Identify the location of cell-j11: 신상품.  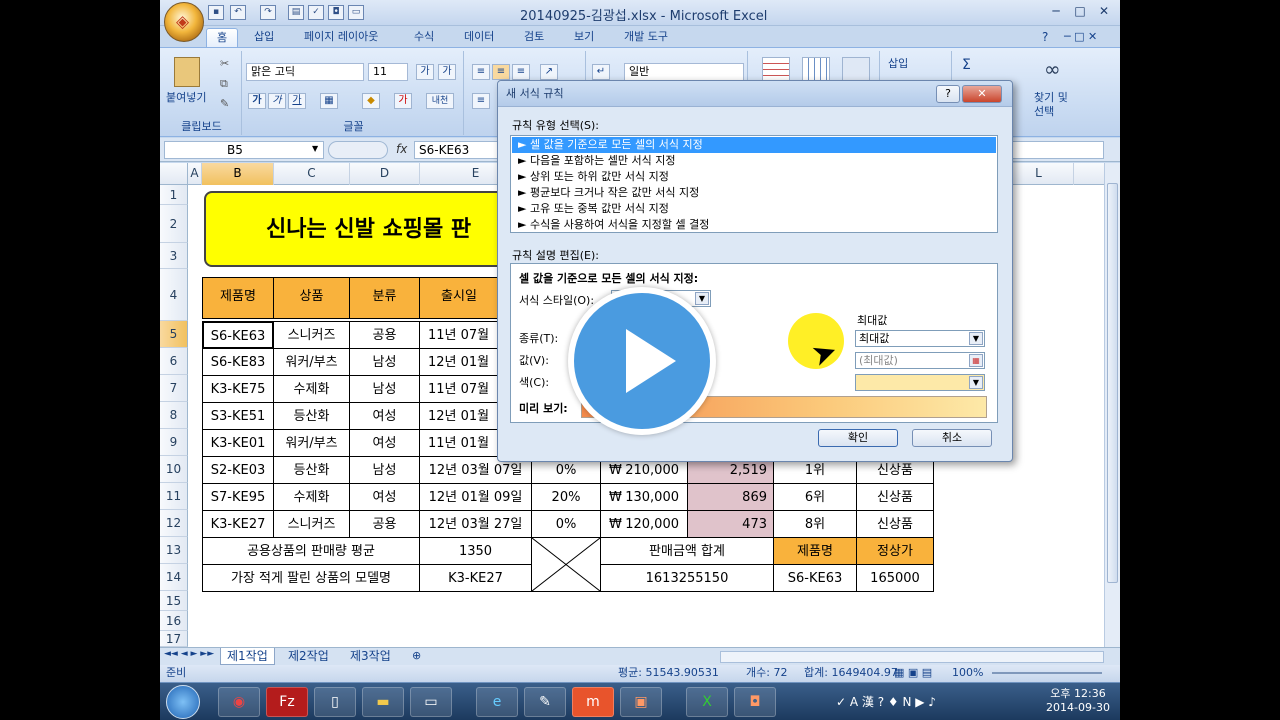
(895, 497).